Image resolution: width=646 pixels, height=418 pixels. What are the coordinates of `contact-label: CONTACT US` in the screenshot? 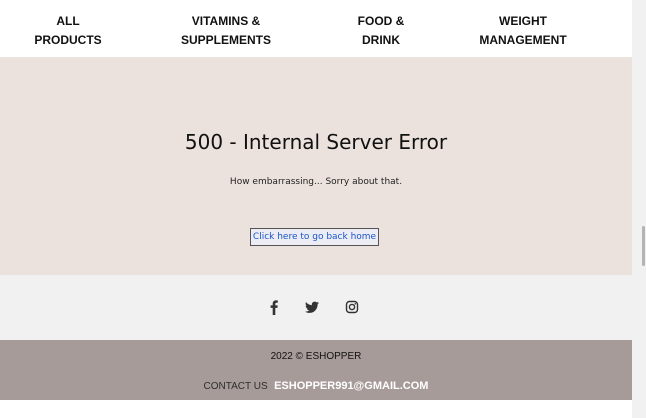 It's located at (235, 386).